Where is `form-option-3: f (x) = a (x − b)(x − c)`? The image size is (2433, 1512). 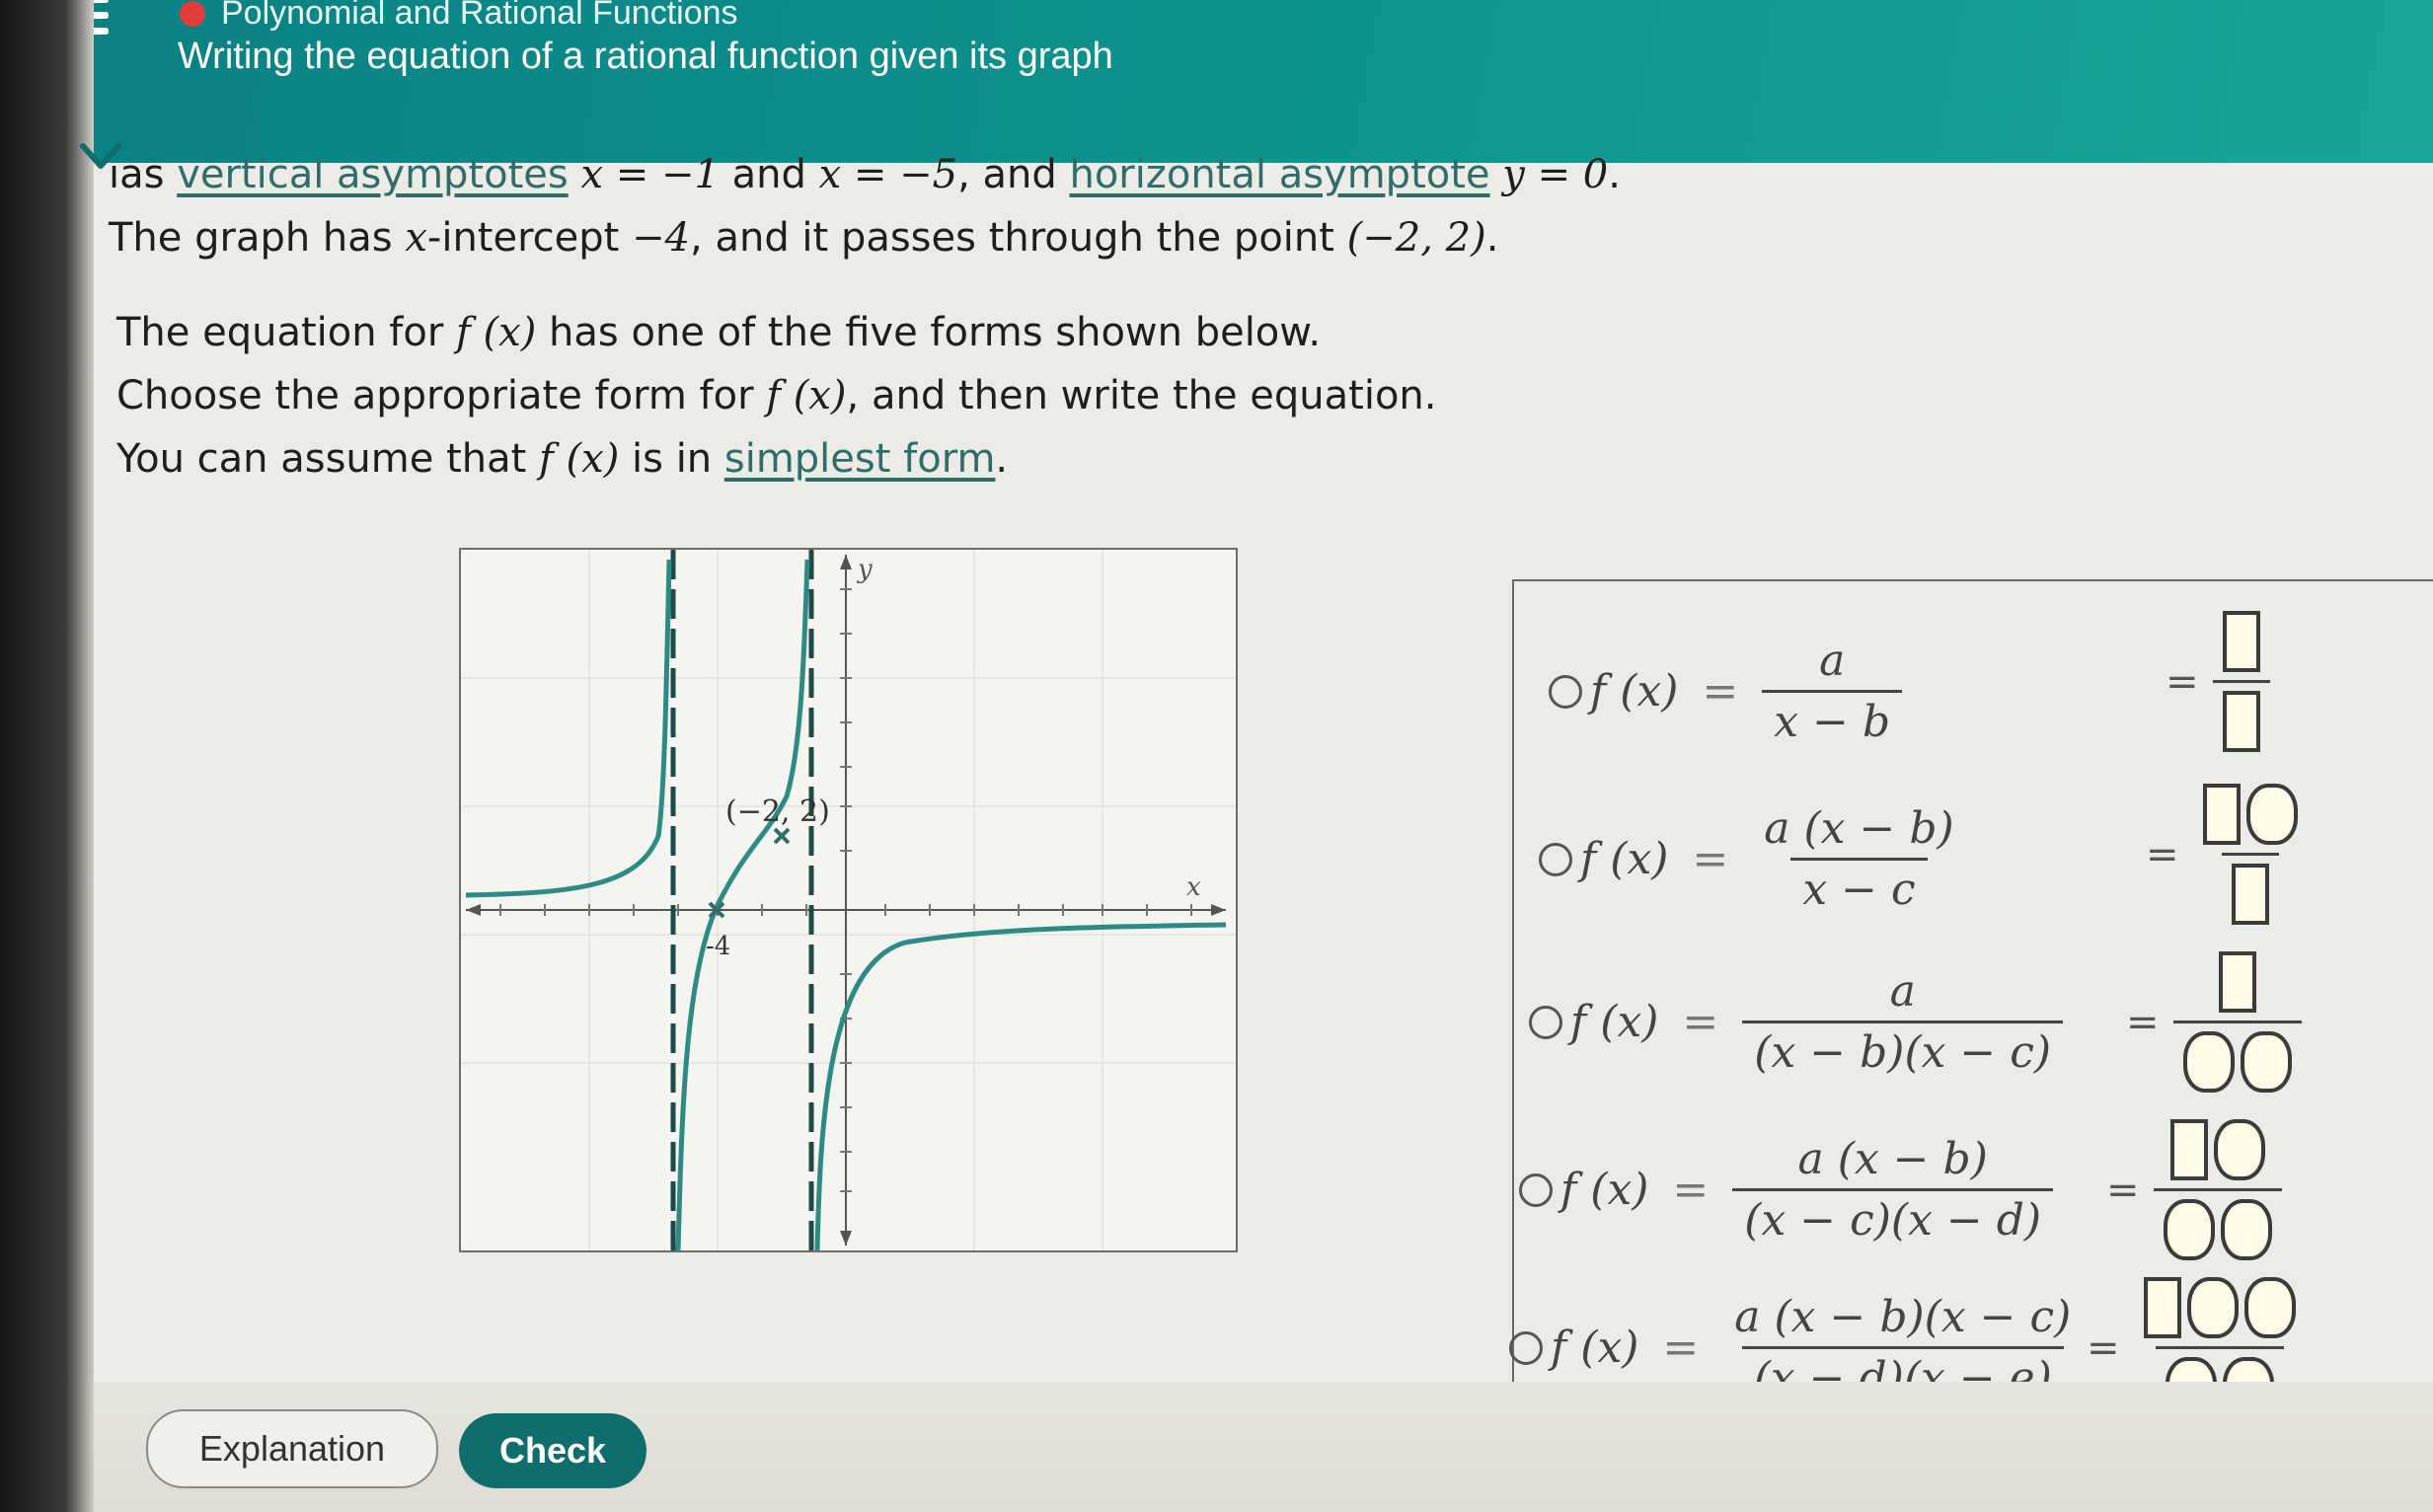
form-option-3: f (x) = a (x − b)(x − c) is located at coordinates (1797, 1022).